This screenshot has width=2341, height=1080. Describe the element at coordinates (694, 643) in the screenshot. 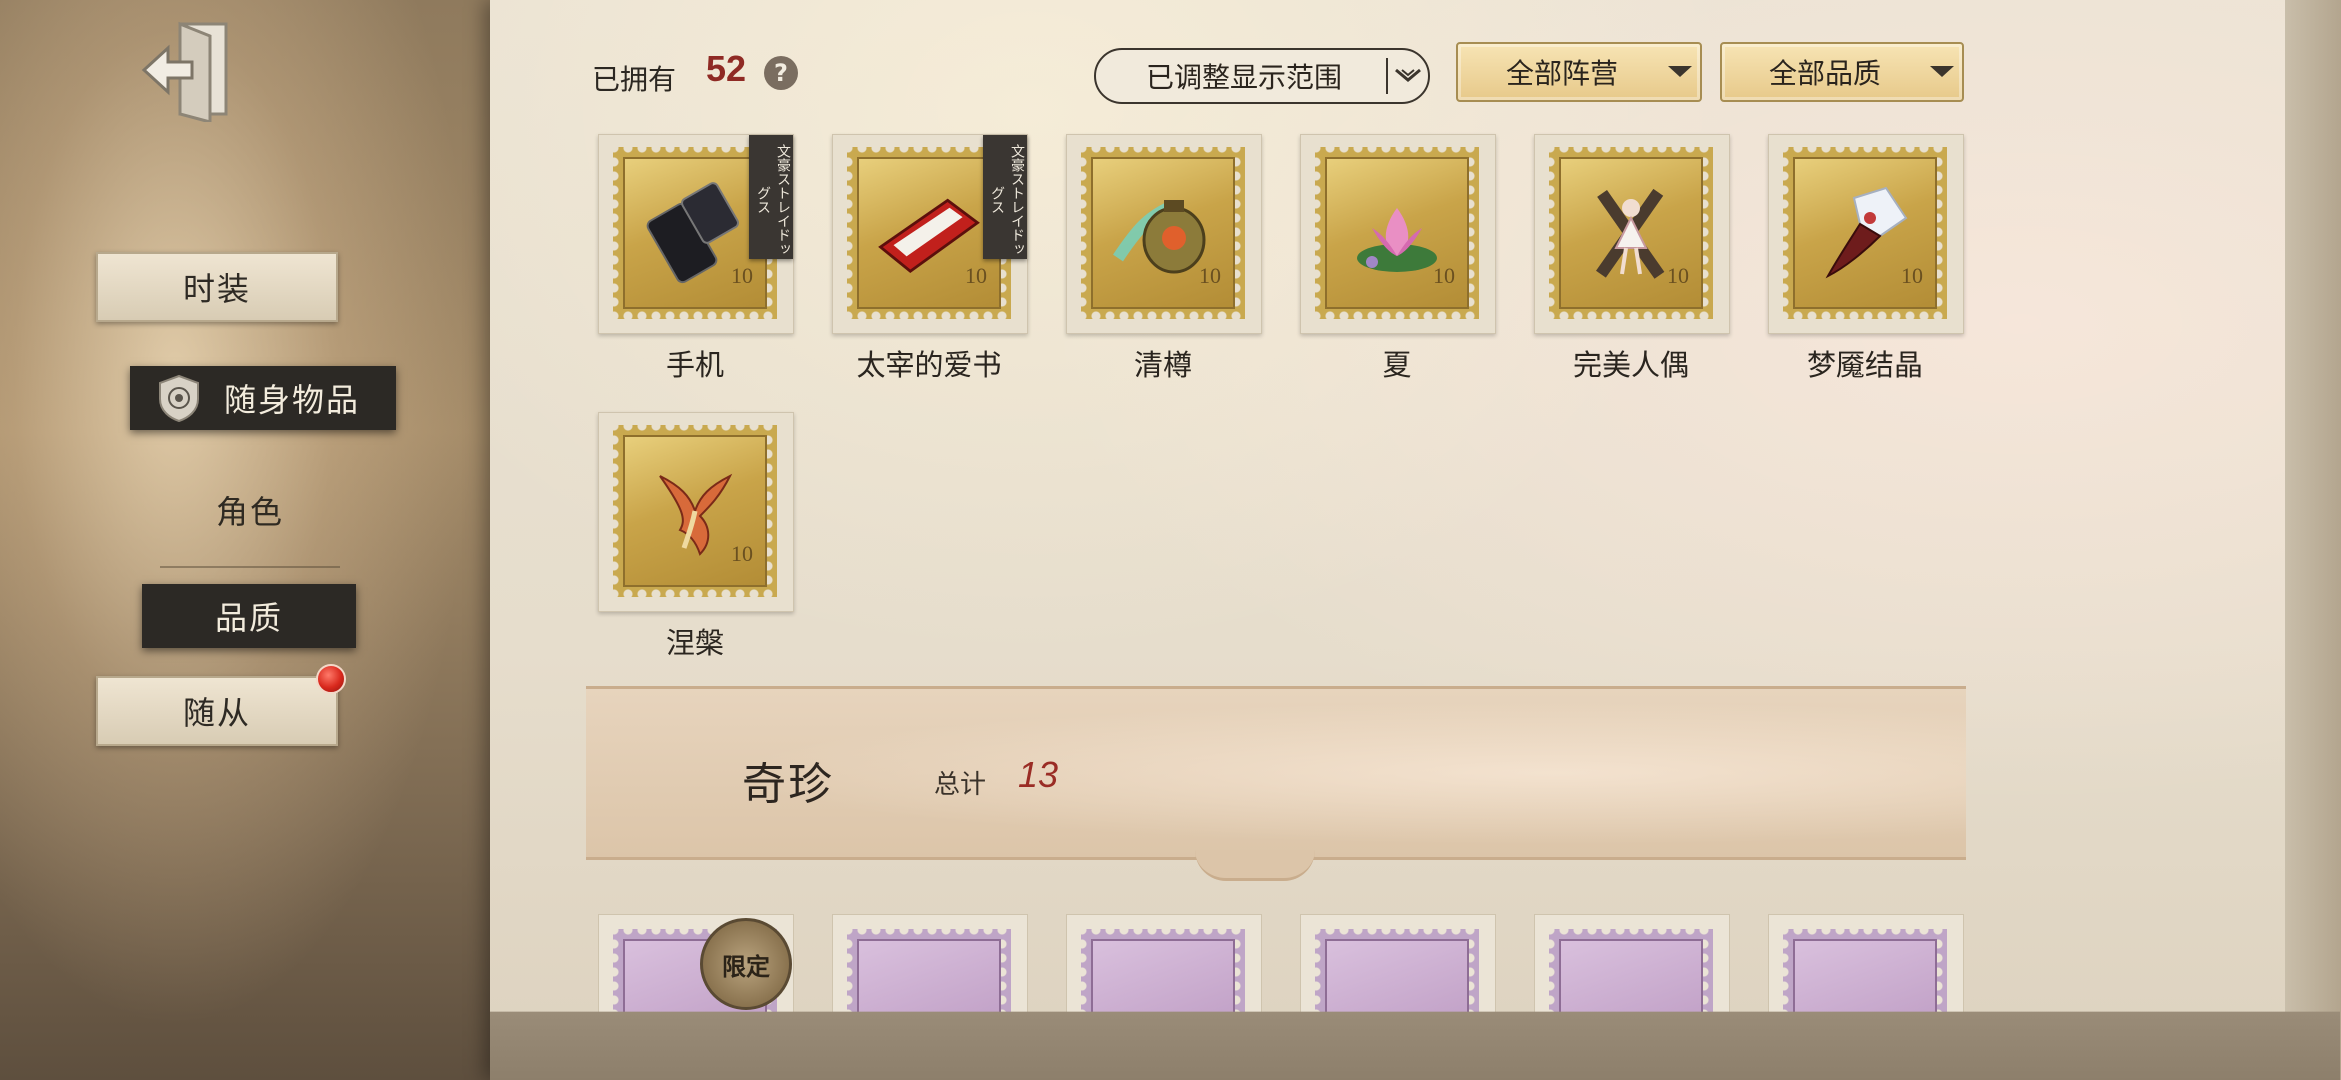

I see `item-name: 涅槃` at that location.